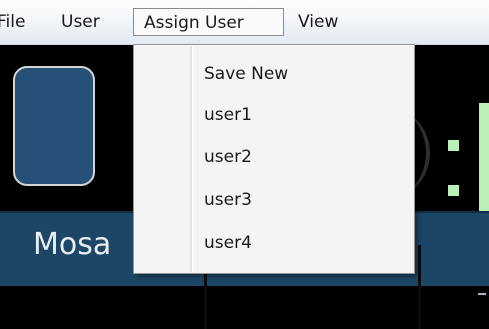 The width and height of the screenshot is (489, 329). I want to click on menu-view: View, so click(318, 22).